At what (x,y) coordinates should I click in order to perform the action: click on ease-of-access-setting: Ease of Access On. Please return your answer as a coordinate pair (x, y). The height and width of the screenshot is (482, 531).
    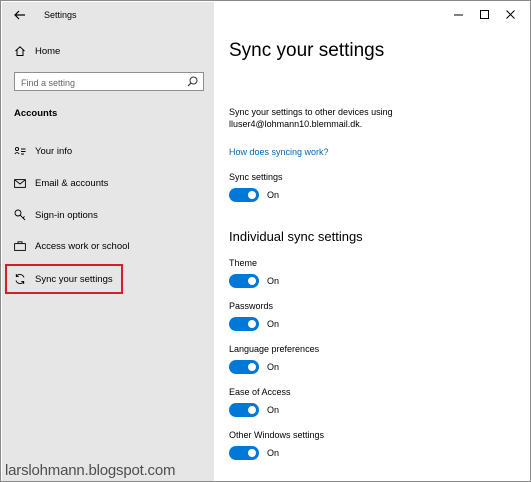
    Looking at the image, I should click on (260, 402).